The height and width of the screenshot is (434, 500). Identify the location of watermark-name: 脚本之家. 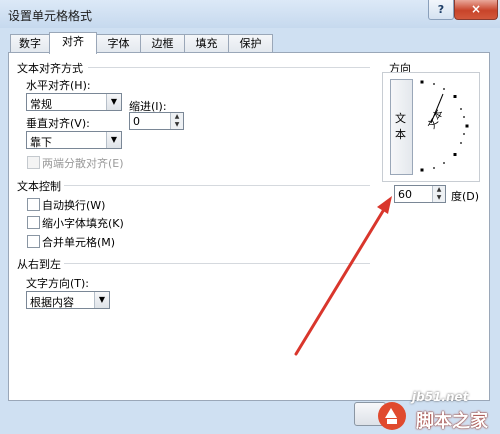
(452, 421).